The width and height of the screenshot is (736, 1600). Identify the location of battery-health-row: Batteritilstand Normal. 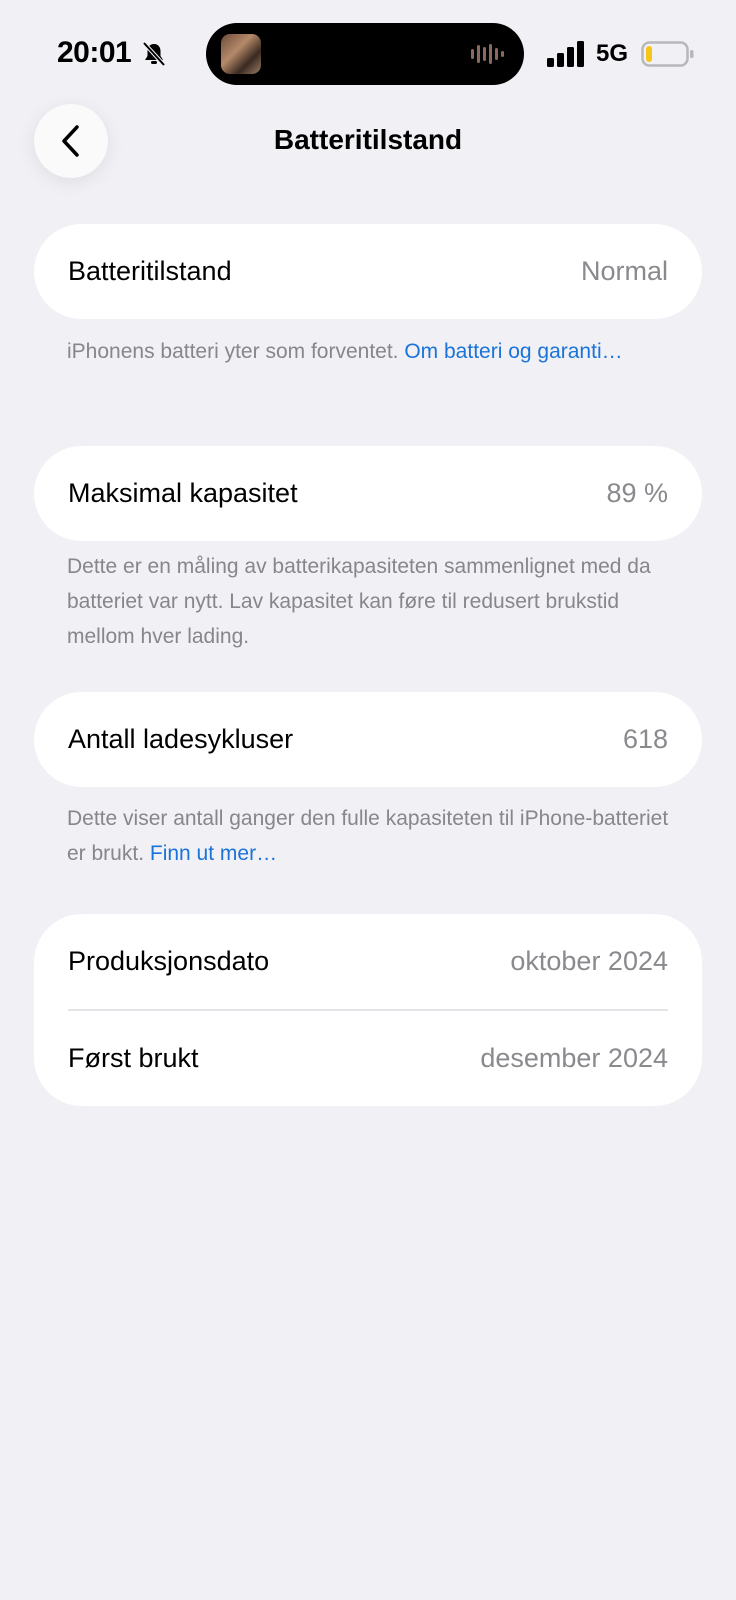
(368, 271).